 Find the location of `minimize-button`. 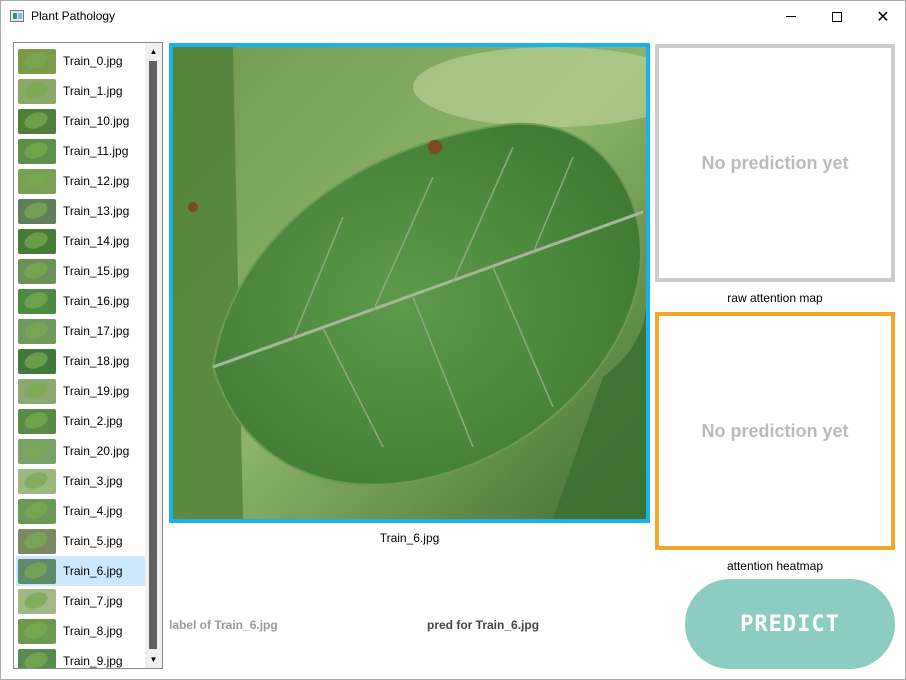

minimize-button is located at coordinates (791, 16).